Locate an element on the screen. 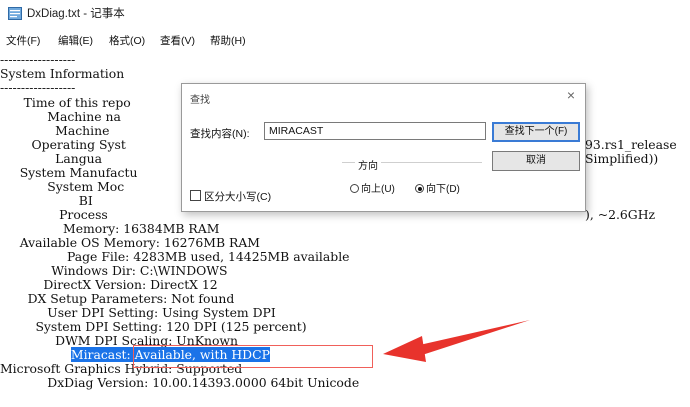 The width and height of the screenshot is (690, 407). match-case-label: 区分大小写(C) is located at coordinates (238, 197).